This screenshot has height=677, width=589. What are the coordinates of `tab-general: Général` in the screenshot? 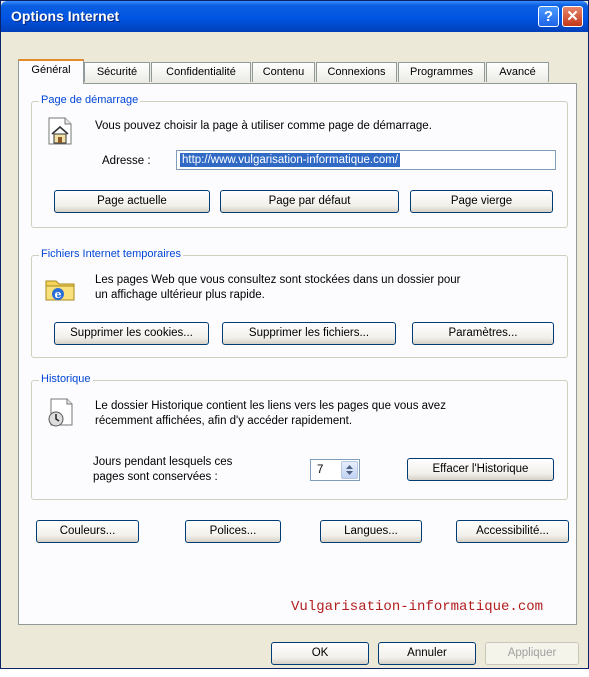 It's located at (51, 71).